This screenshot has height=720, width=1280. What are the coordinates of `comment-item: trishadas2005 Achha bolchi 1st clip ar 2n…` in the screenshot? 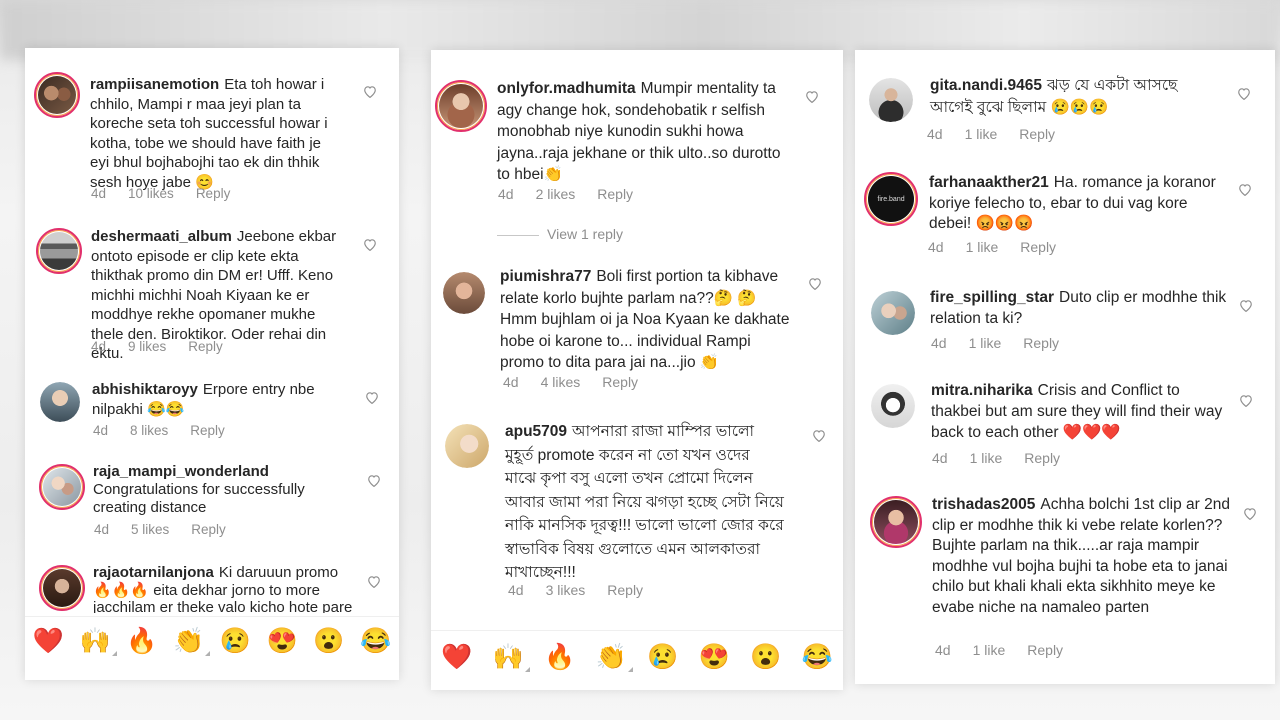 It's located at (1065, 579).